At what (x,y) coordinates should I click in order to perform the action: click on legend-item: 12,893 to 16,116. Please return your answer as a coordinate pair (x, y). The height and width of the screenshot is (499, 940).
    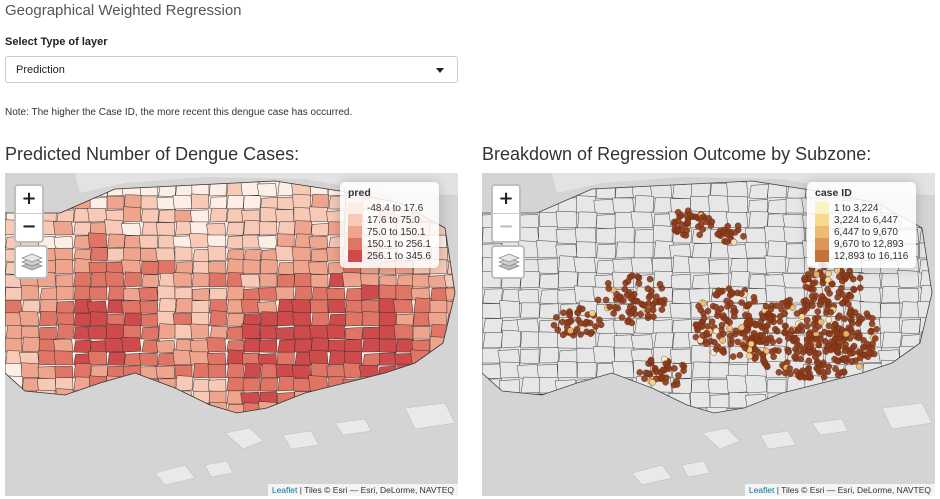
    Looking at the image, I should click on (861, 256).